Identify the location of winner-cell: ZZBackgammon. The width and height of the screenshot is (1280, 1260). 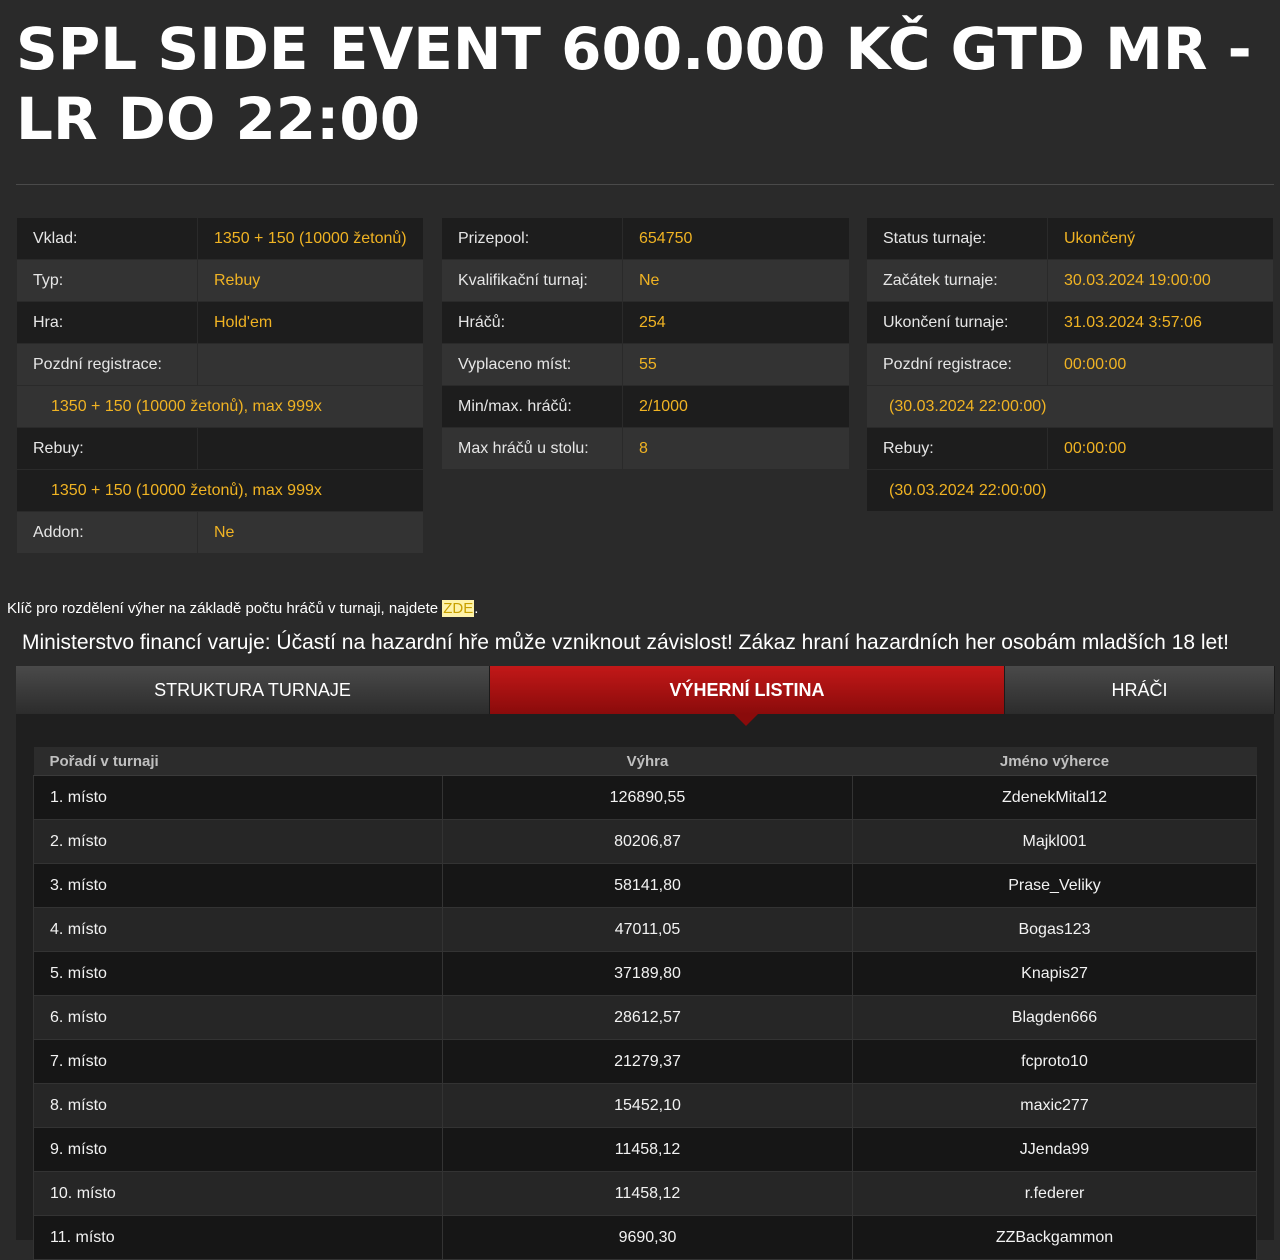
(1054, 1237).